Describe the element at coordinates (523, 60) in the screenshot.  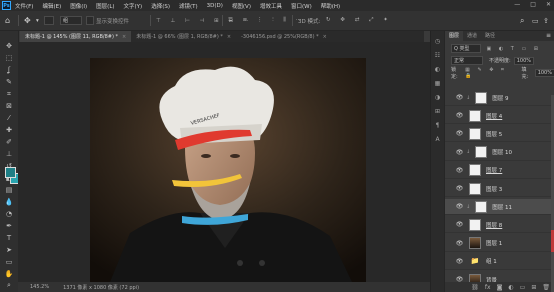
I see `opacity-input: 100%` at that location.